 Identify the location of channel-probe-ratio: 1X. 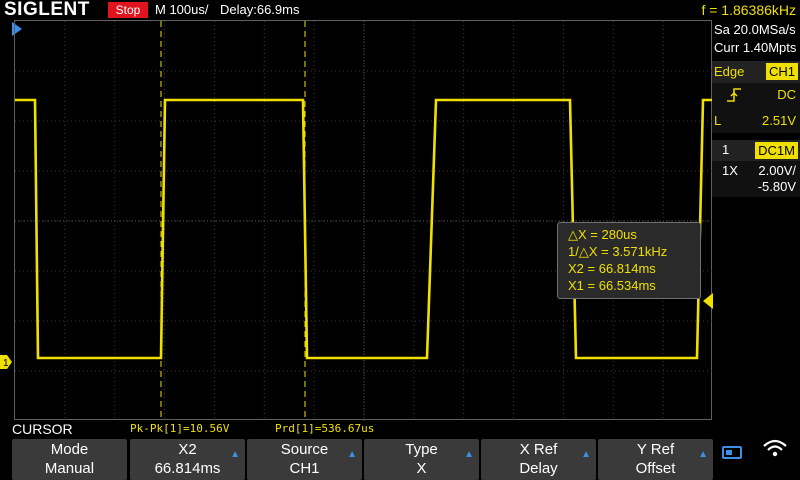
(730, 170).